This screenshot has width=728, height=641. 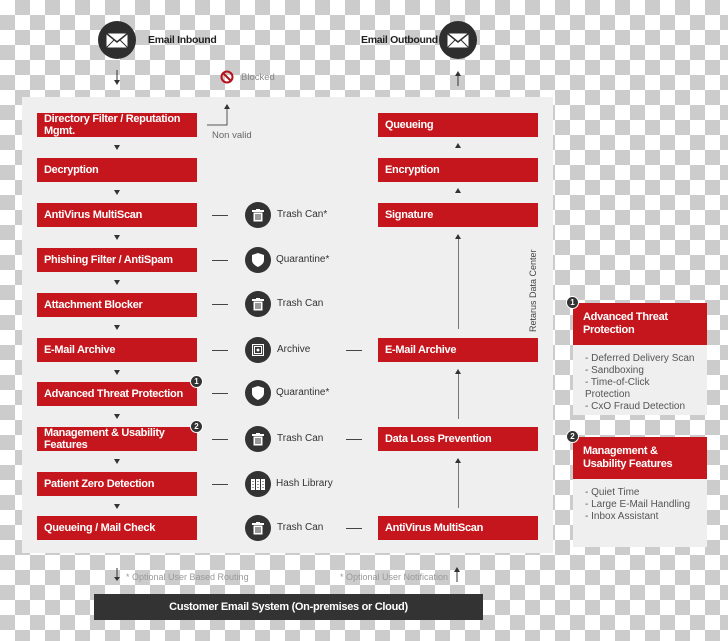 I want to click on inbound-arrow-icon, so click(x=117, y=77).